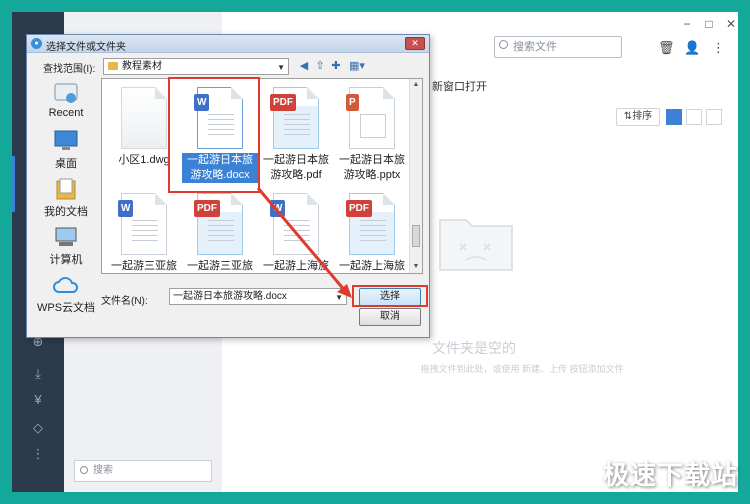  What do you see at coordinates (66, 294) in the screenshot?
I see `place-wps-cloud: WPS云文档` at bounding box center [66, 294].